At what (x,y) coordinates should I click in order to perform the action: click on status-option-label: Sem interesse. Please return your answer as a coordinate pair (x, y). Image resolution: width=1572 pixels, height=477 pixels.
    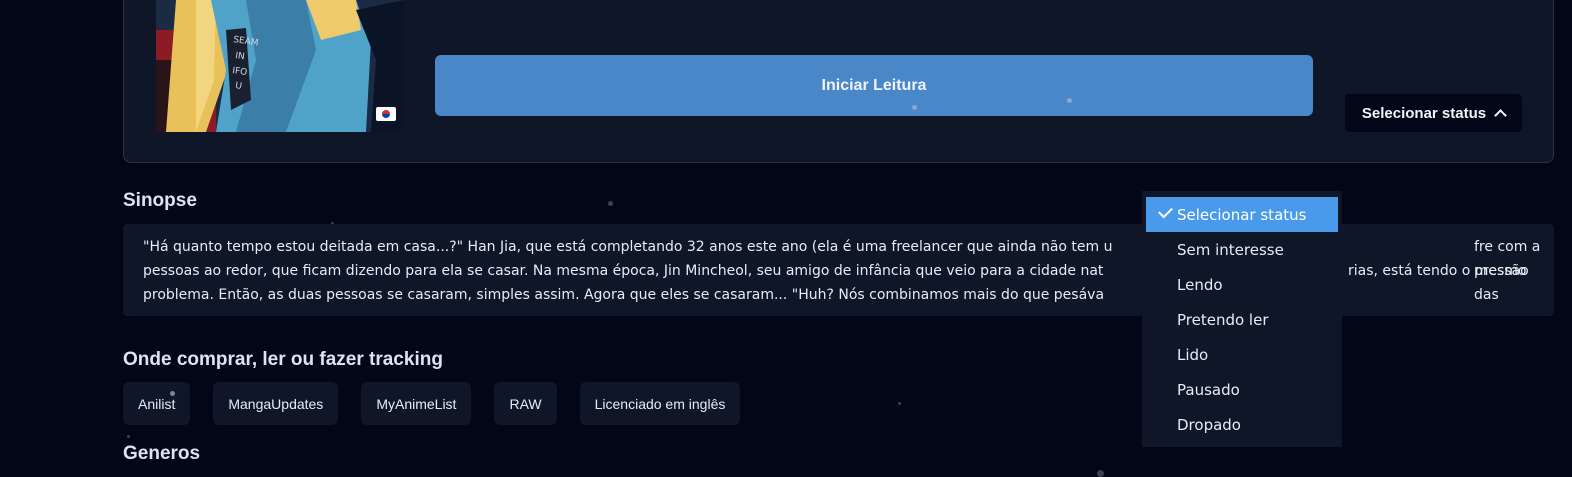
    Looking at the image, I should click on (1230, 249).